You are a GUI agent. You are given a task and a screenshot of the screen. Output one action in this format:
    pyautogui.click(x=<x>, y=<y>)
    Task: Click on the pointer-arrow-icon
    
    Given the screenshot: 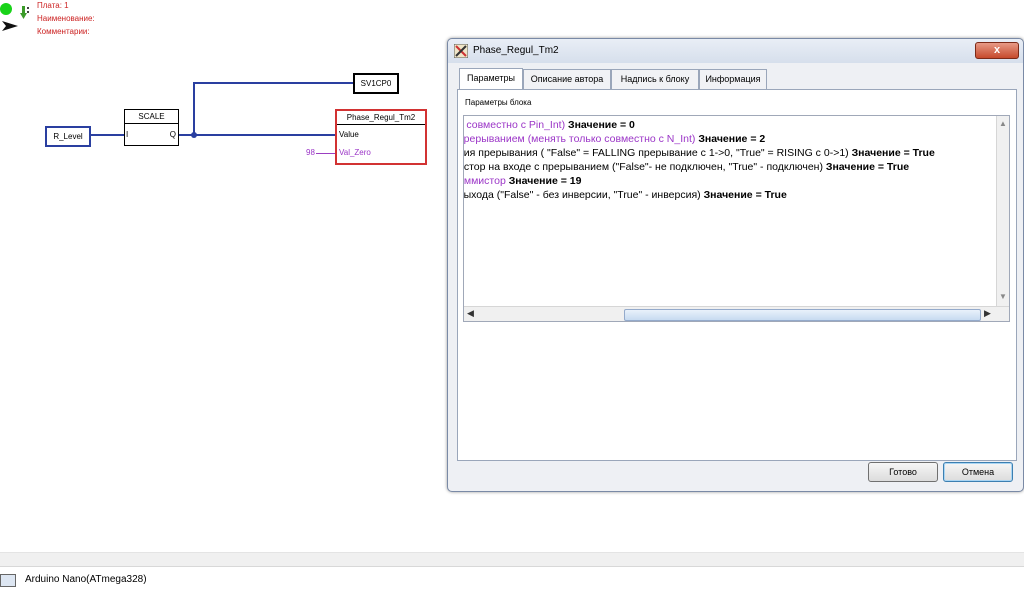 What is the action you would take?
    pyautogui.click(x=10, y=26)
    